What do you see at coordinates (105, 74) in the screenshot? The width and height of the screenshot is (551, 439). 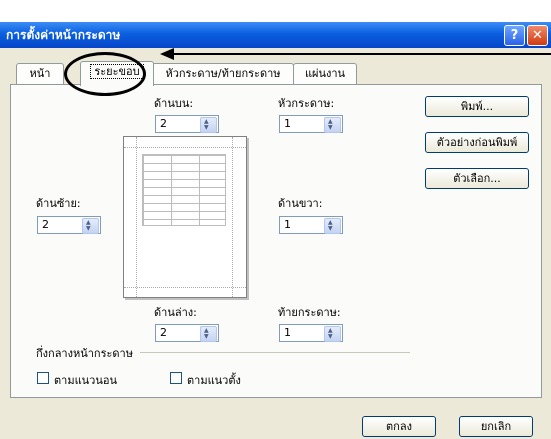 I see `annotation-circle` at bounding box center [105, 74].